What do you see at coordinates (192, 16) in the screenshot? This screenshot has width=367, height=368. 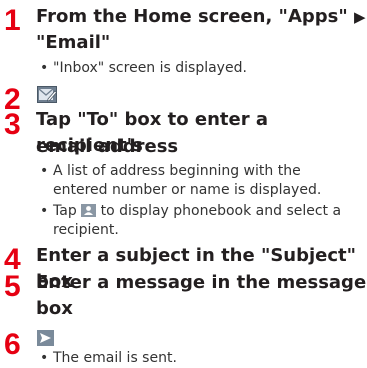 I see `step-title-text: From the Home screen, "Apps"` at bounding box center [192, 16].